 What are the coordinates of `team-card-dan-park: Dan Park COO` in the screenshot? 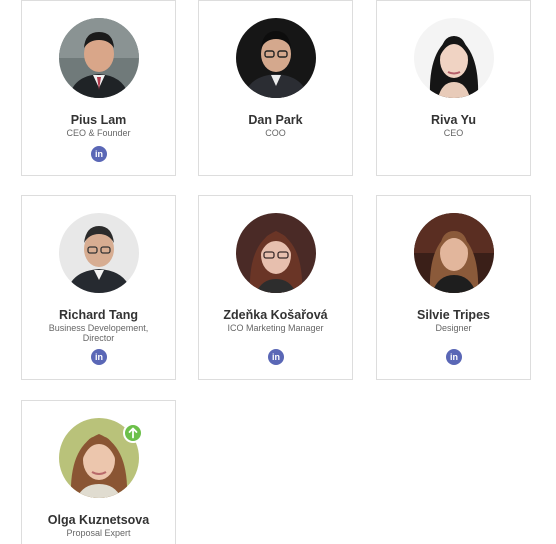 It's located at (275, 88).